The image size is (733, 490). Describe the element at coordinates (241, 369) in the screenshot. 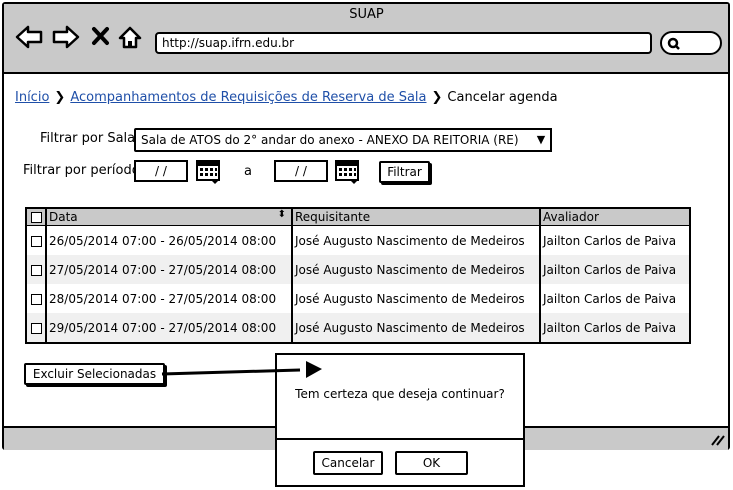

I see `flow-arrow-icon` at that location.